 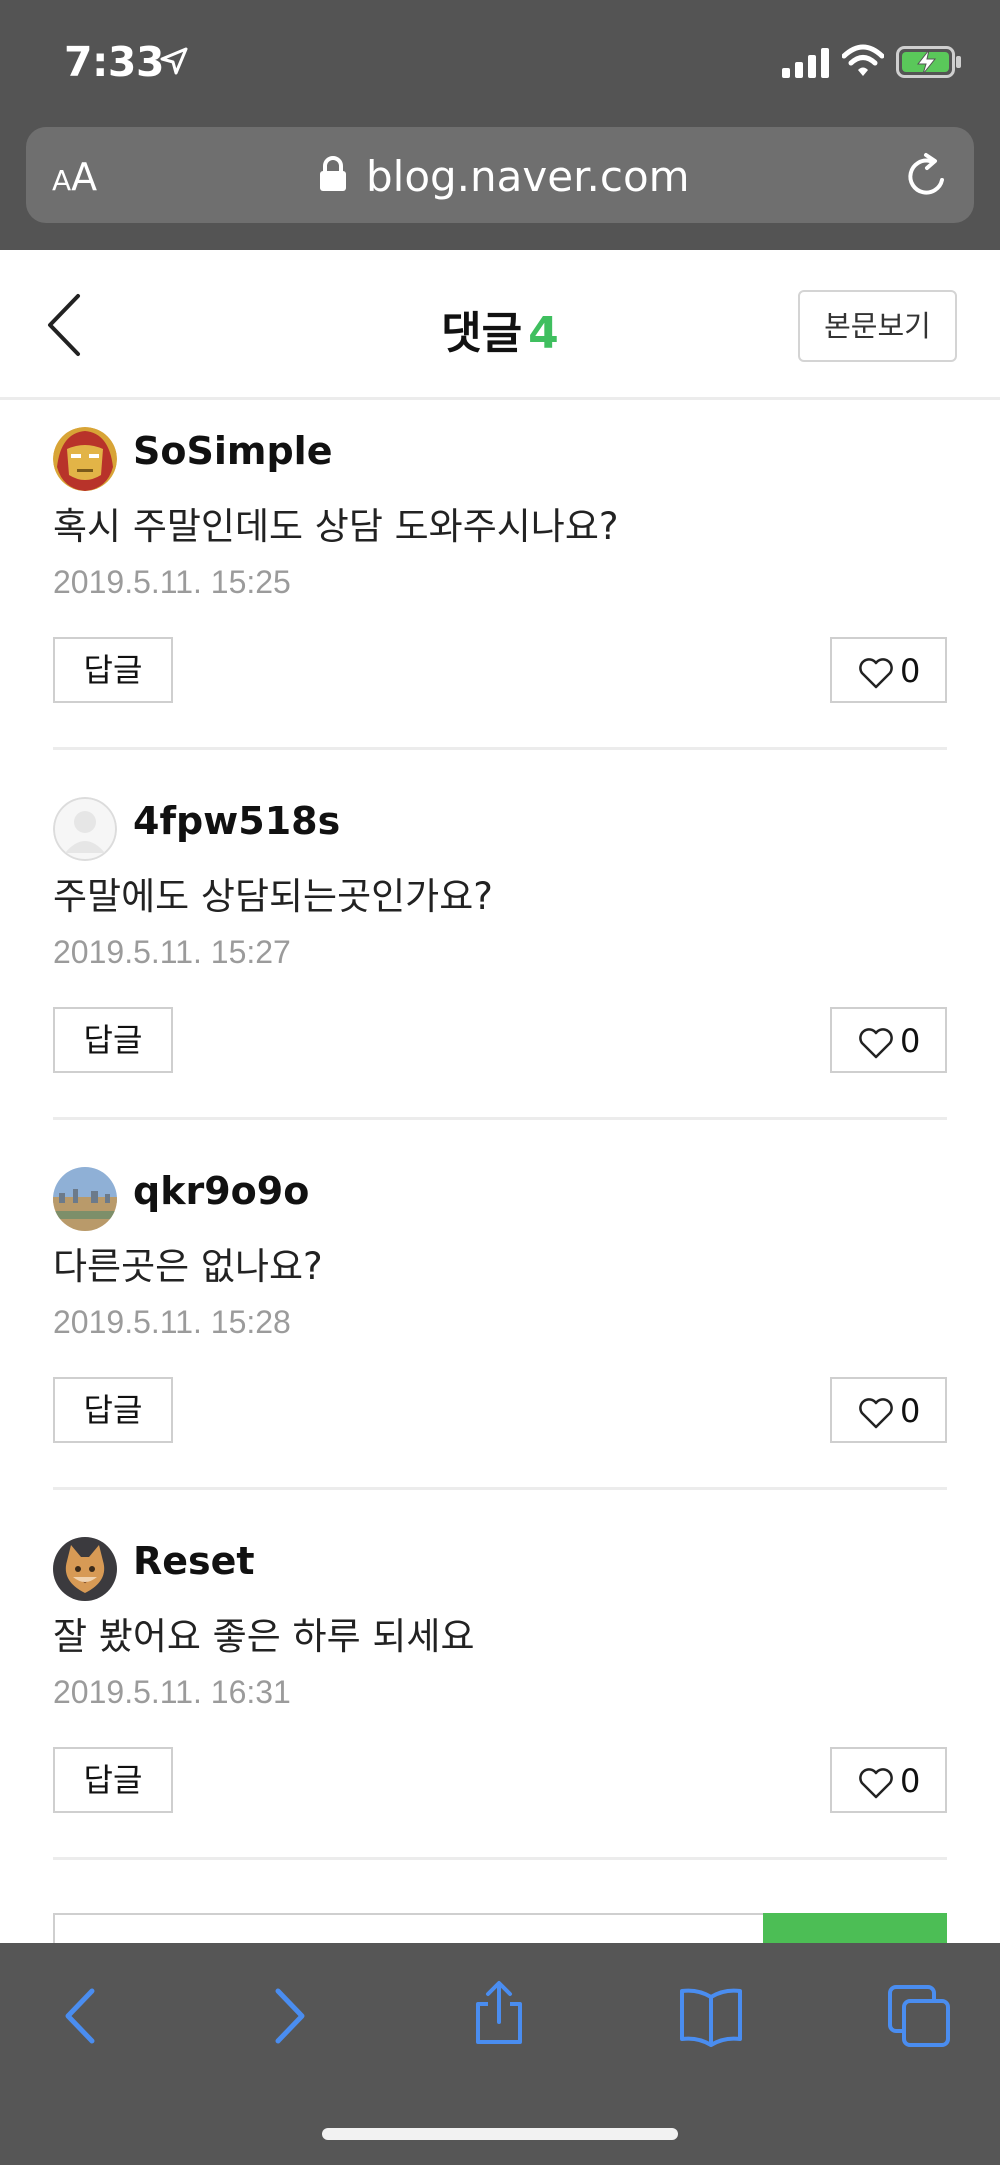 I want to click on comment-date: 2019.5.11. 15:28, so click(x=172, y=1322).